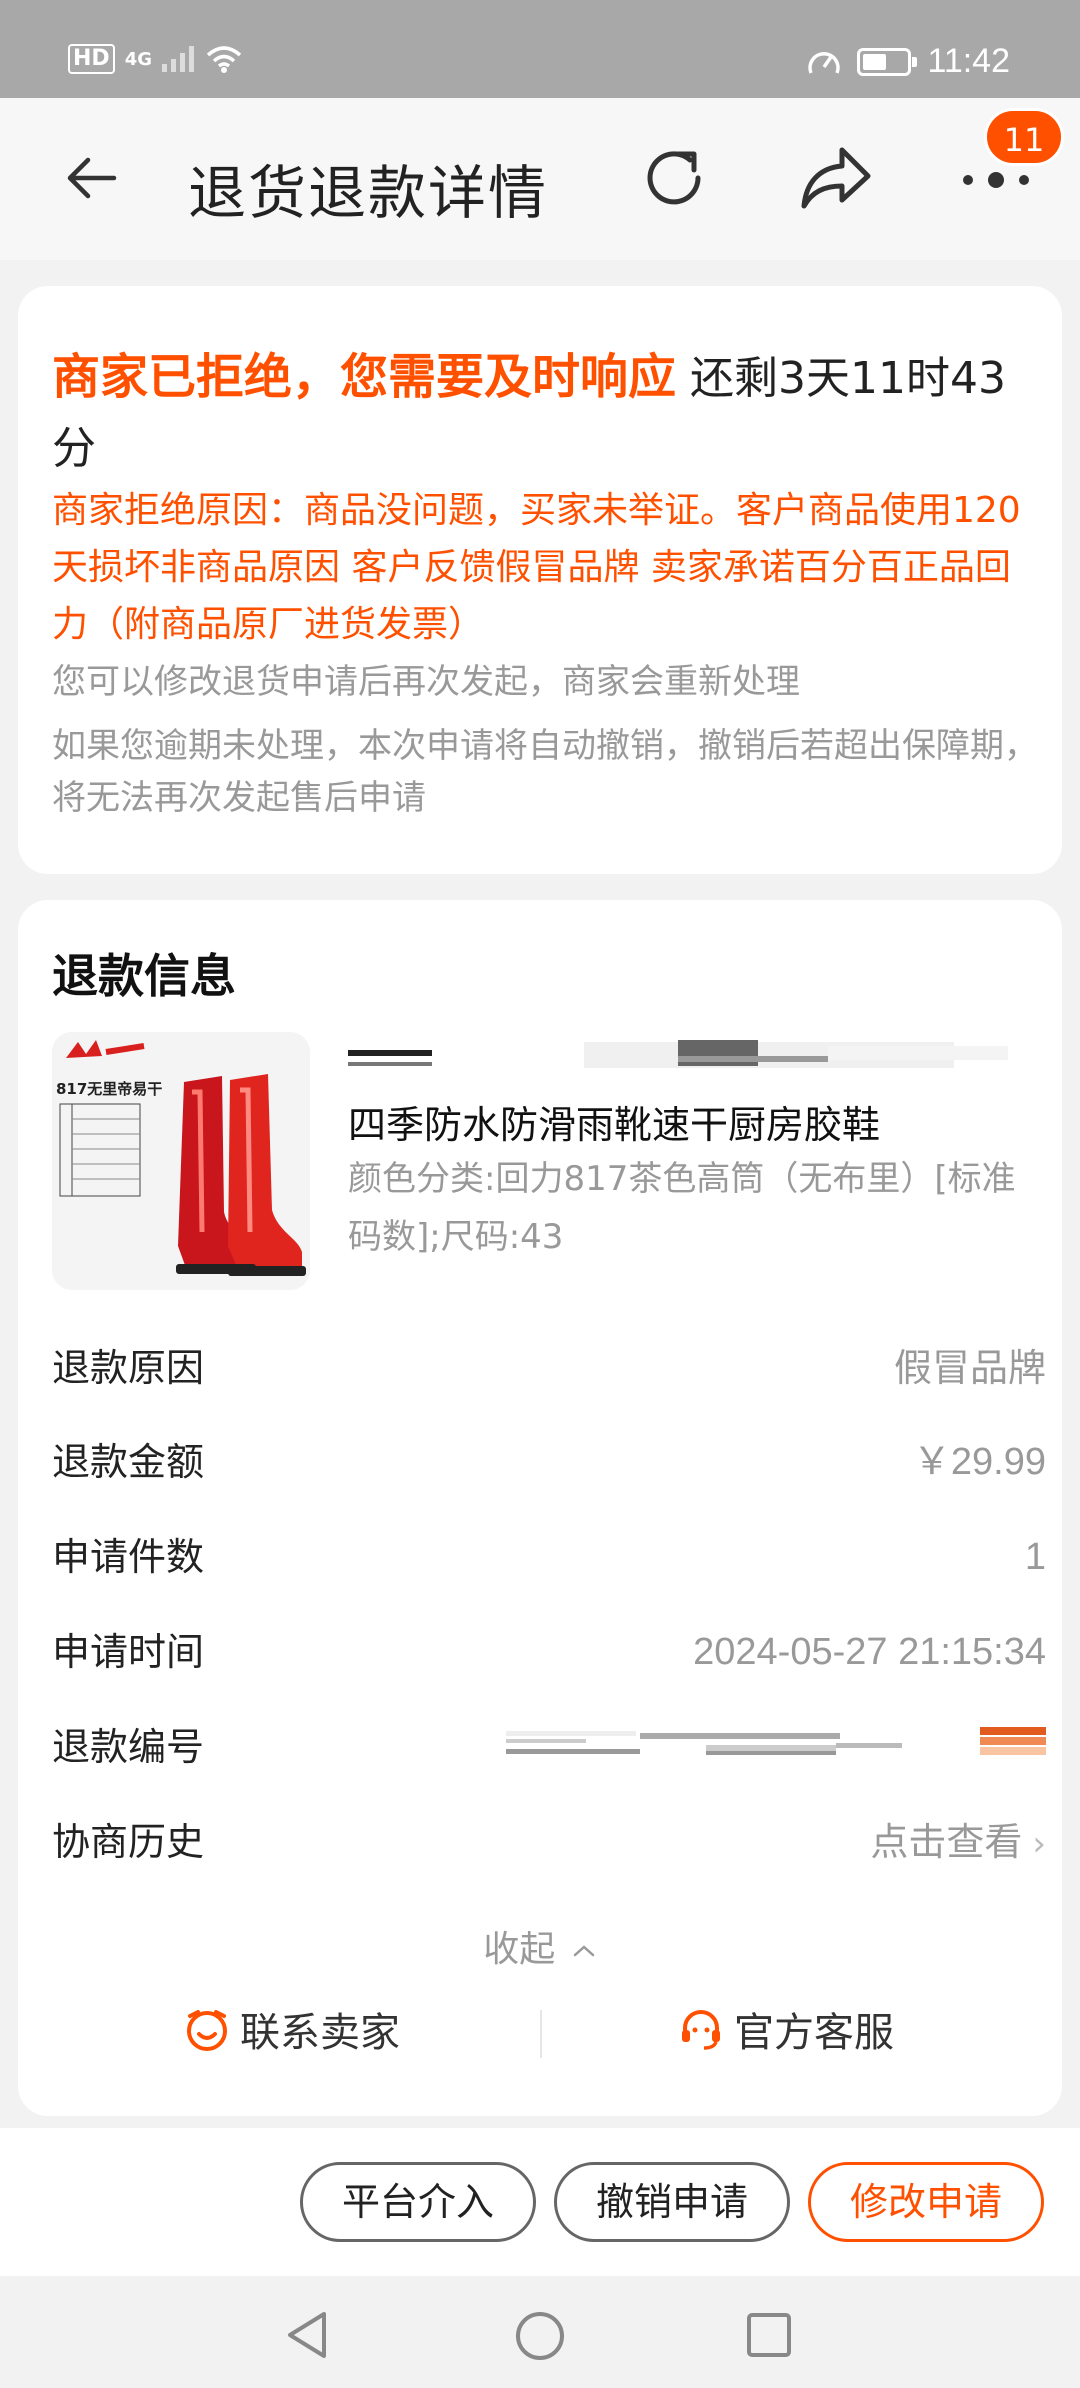 The image size is (1080, 2388). Describe the element at coordinates (540, 49) in the screenshot. I see `status-bar: HD 4G 11:42` at that location.